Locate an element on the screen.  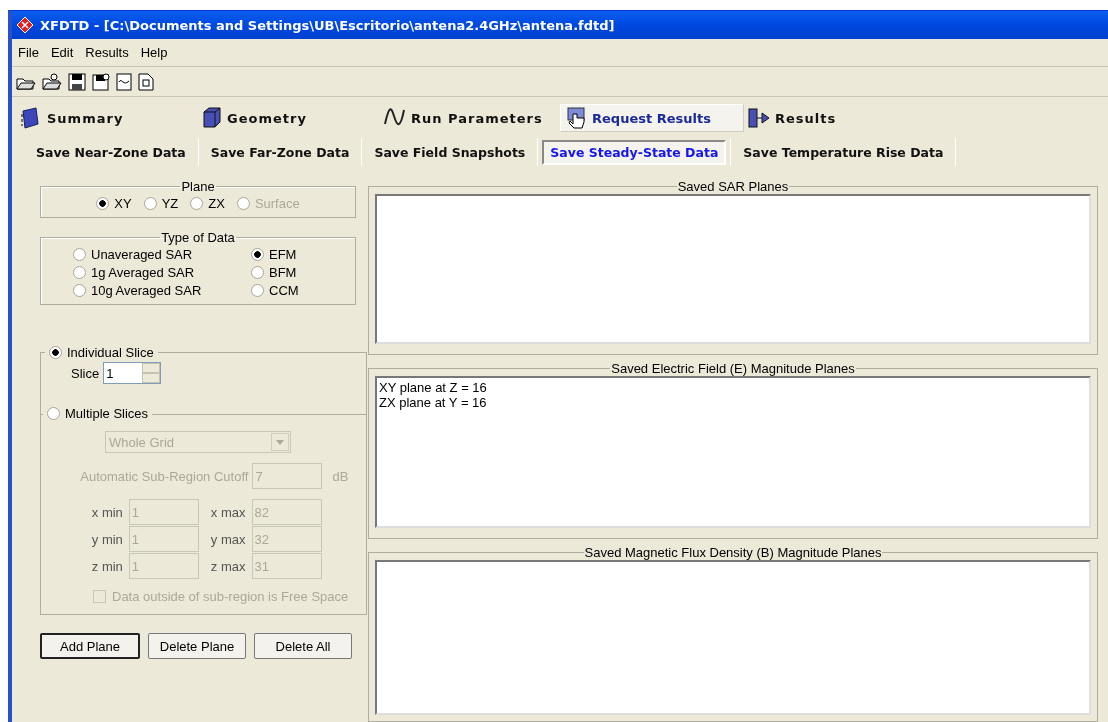
checkbox-label: Data outside of sub-region is Free Space is located at coordinates (230, 596).